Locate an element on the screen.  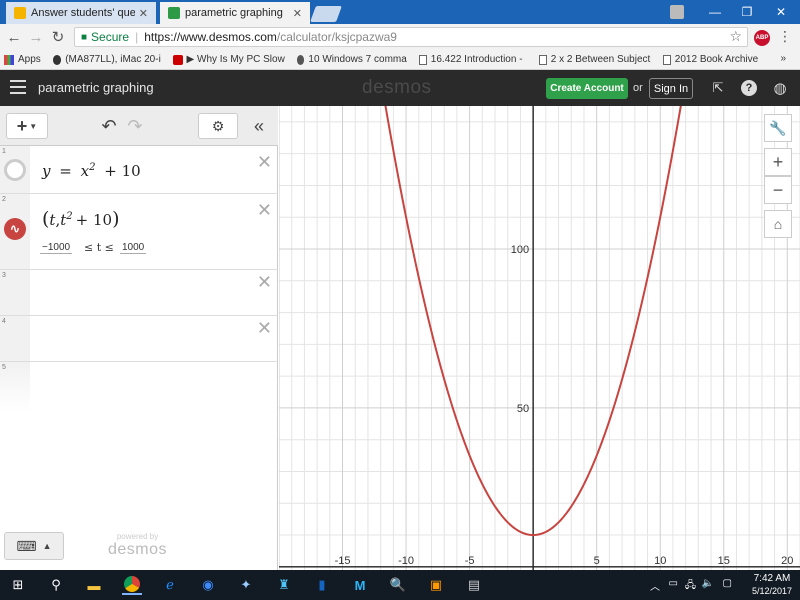
bookmark-label: 2012 Book Archive is located at coordinates (716, 59).